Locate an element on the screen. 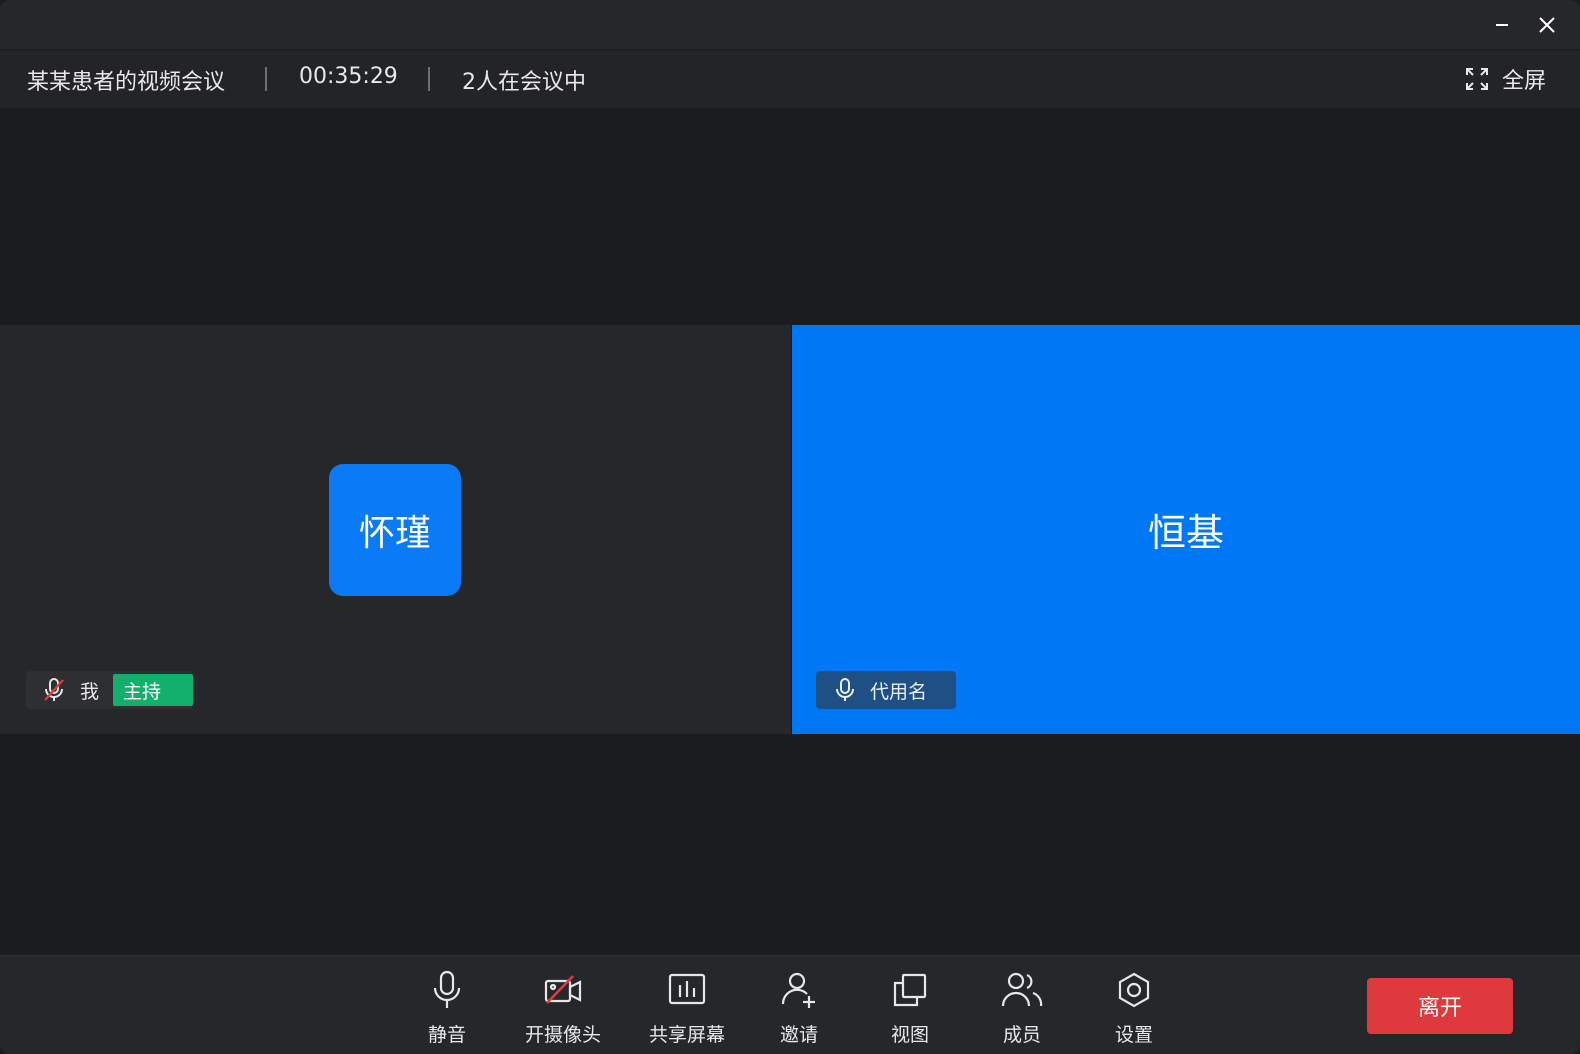  participant-name: 代用名 is located at coordinates (899, 691).